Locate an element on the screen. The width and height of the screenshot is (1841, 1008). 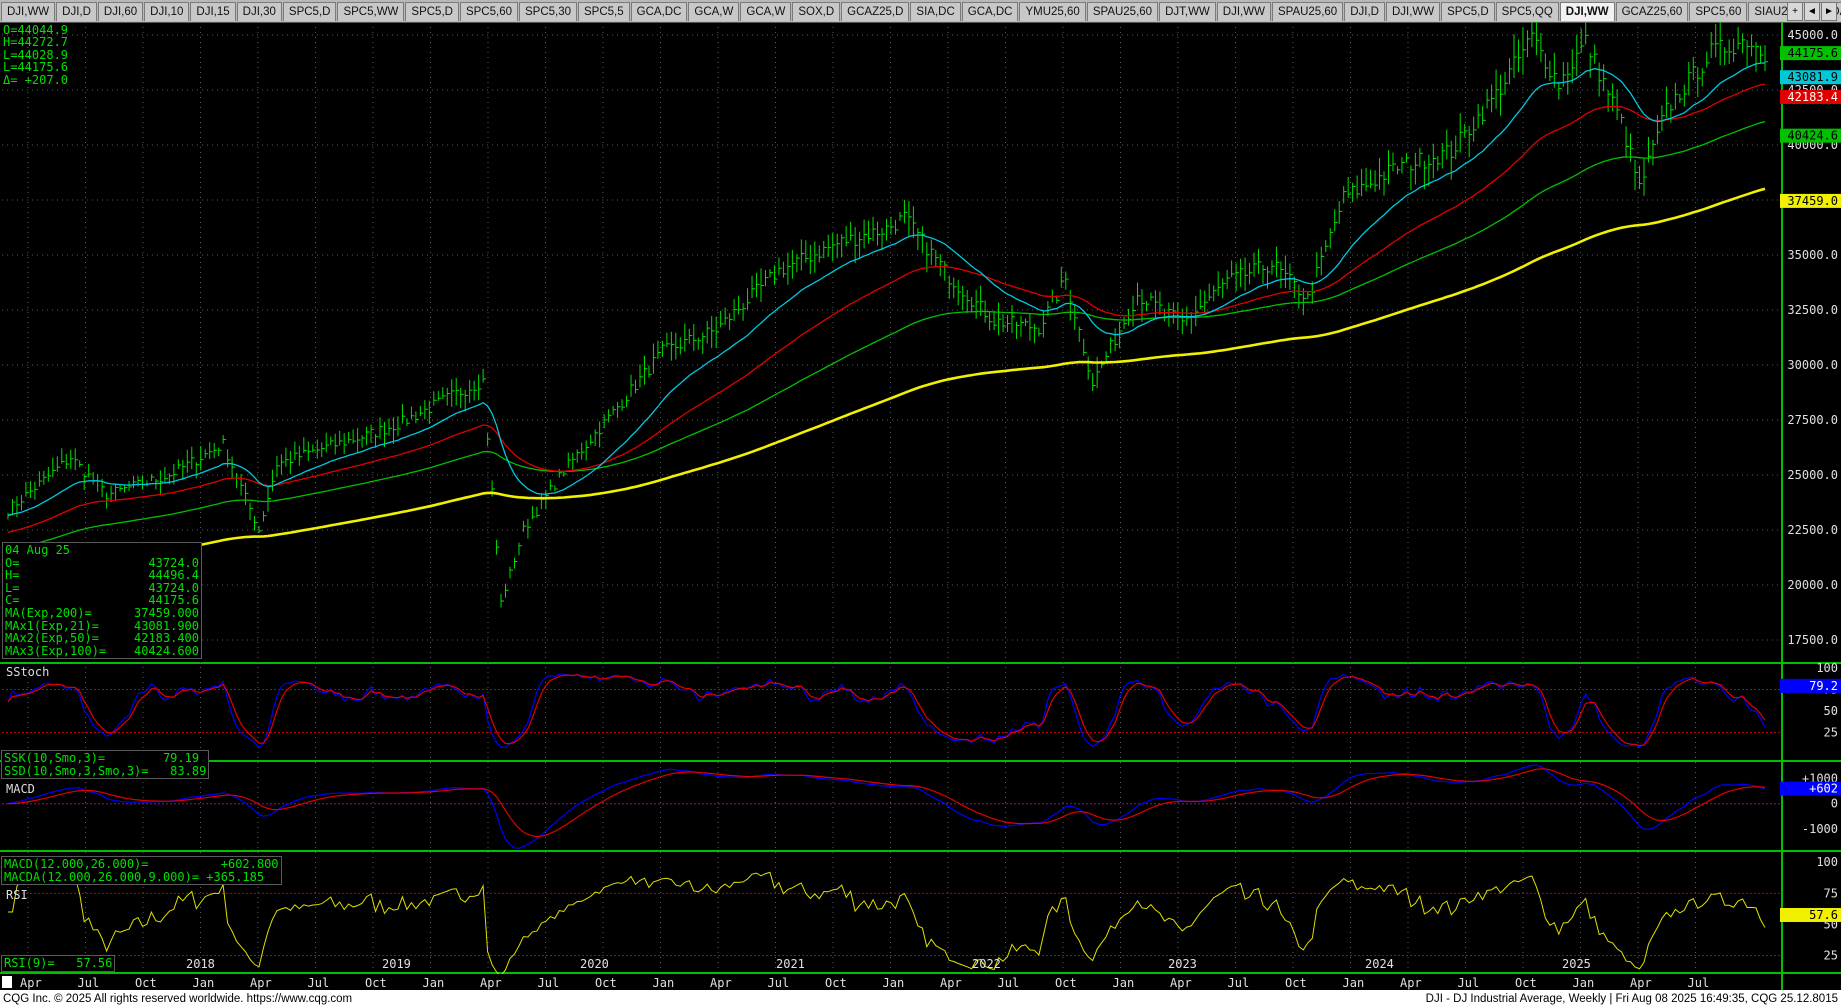
macda-line is located at coordinates (886, 803).